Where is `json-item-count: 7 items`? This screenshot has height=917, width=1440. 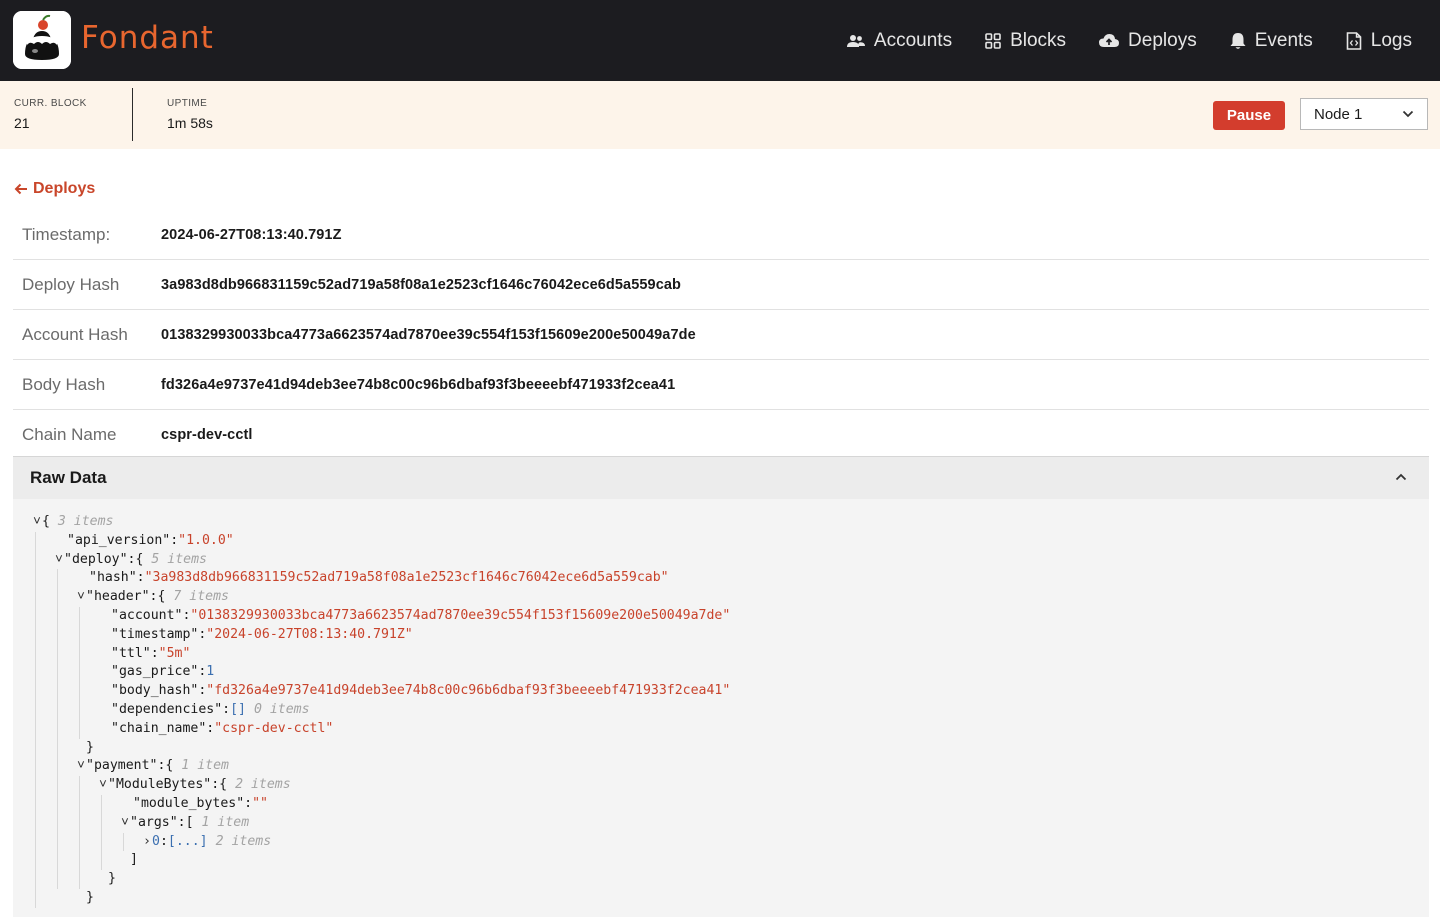
json-item-count: 7 items is located at coordinates (201, 597).